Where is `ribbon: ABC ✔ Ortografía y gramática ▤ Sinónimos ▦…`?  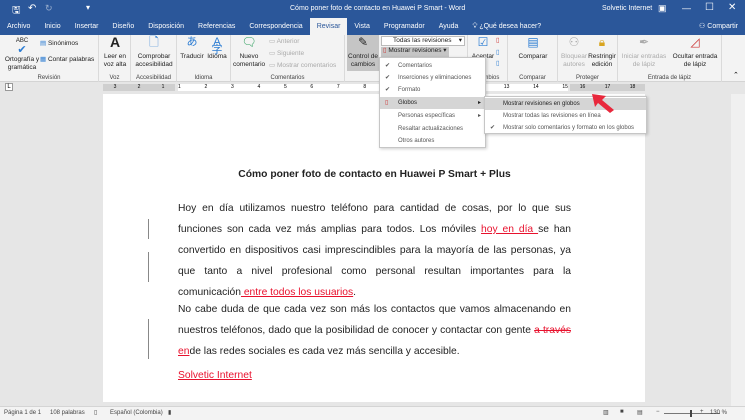
ribbon: ABC ✔ Ortografía y gramática ▤ Sinónimos ▦… is located at coordinates (372, 58).